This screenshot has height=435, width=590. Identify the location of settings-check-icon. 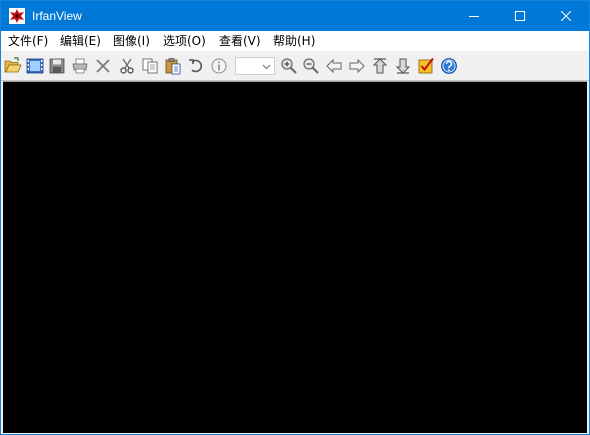
(426, 65).